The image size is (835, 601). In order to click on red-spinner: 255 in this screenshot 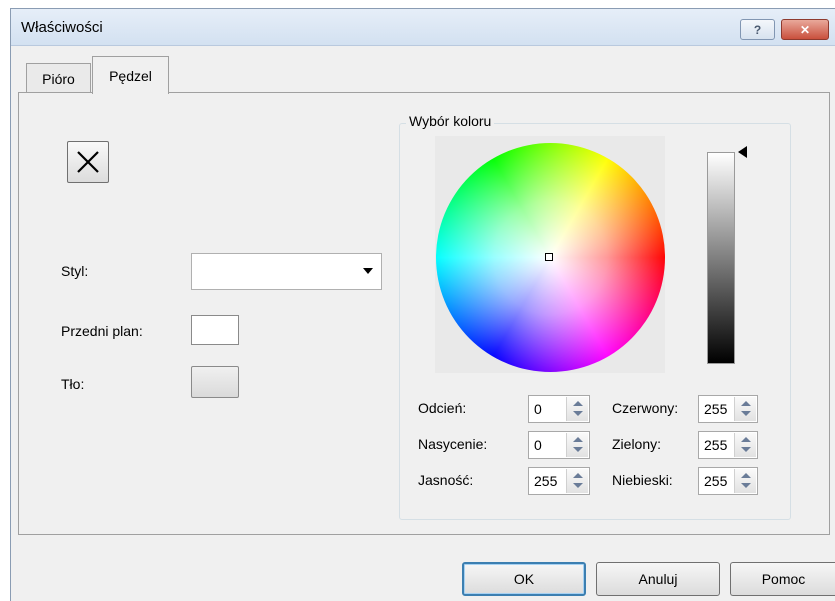, I will do `click(728, 409)`.